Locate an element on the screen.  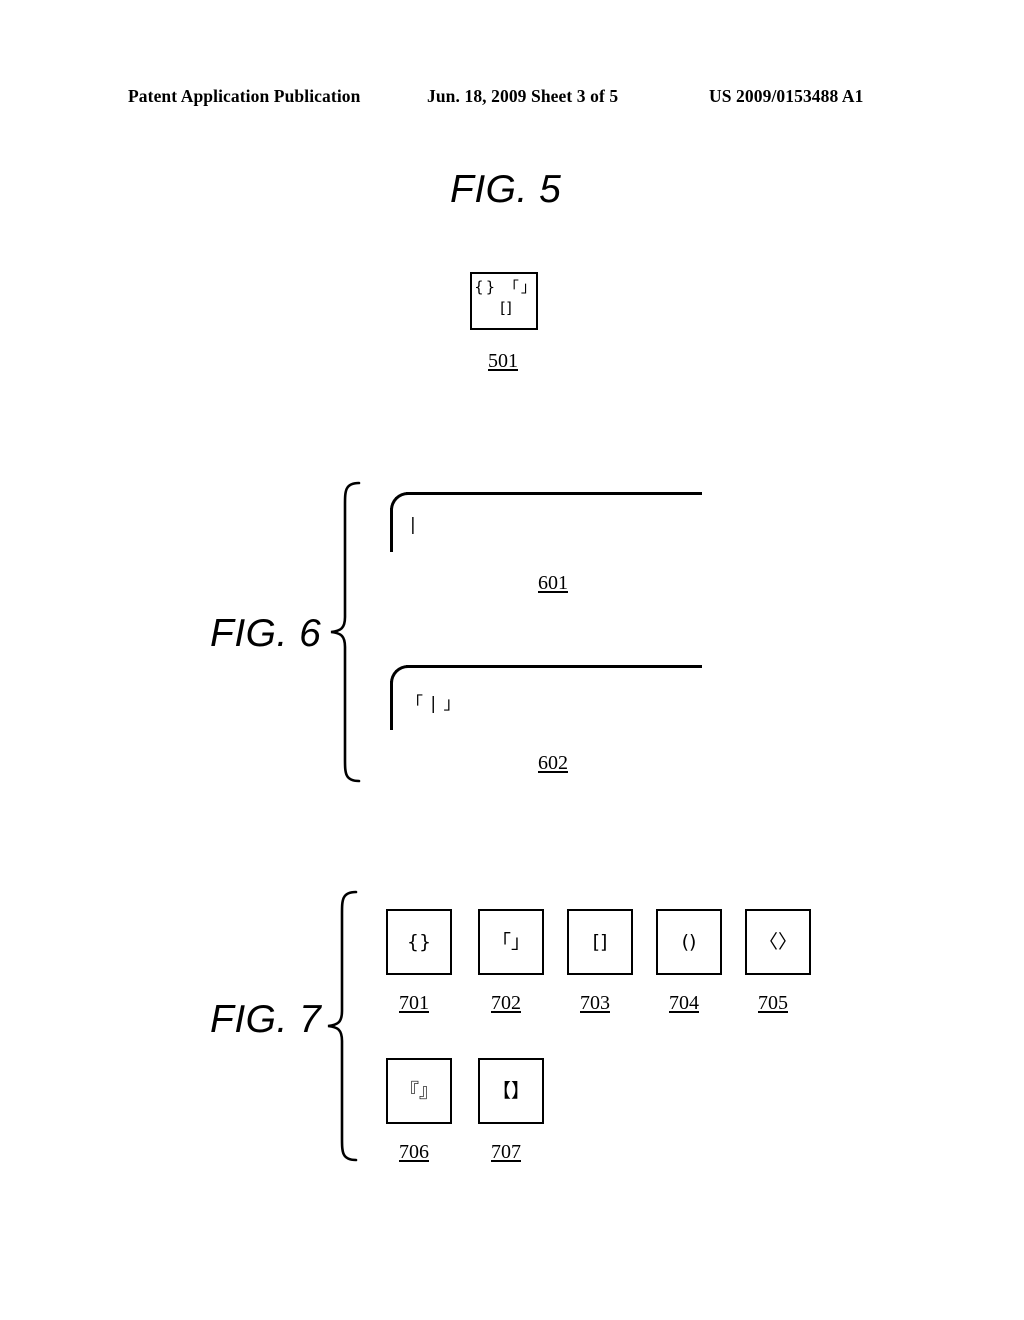
figure-6-window-601: | is located at coordinates (546, 522).